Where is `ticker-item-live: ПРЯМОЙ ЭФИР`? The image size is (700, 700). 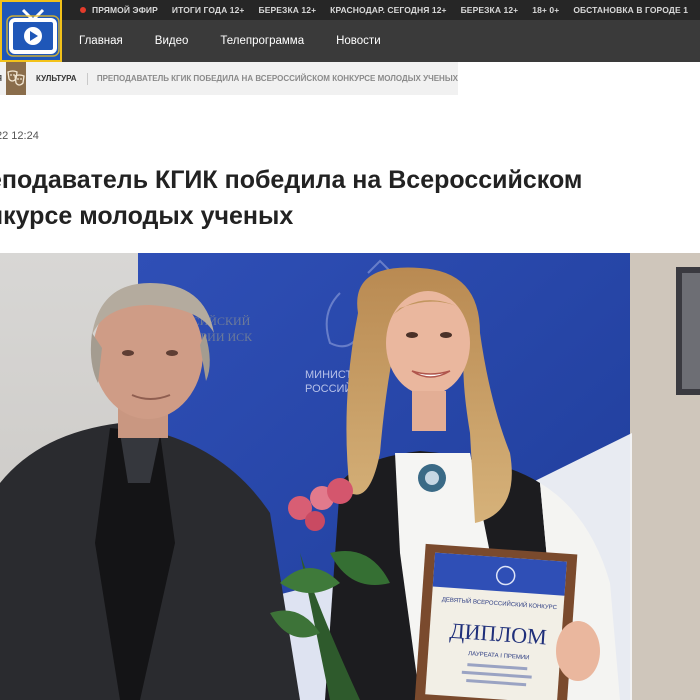 ticker-item-live: ПРЯМОЙ ЭФИР is located at coordinates (119, 10).